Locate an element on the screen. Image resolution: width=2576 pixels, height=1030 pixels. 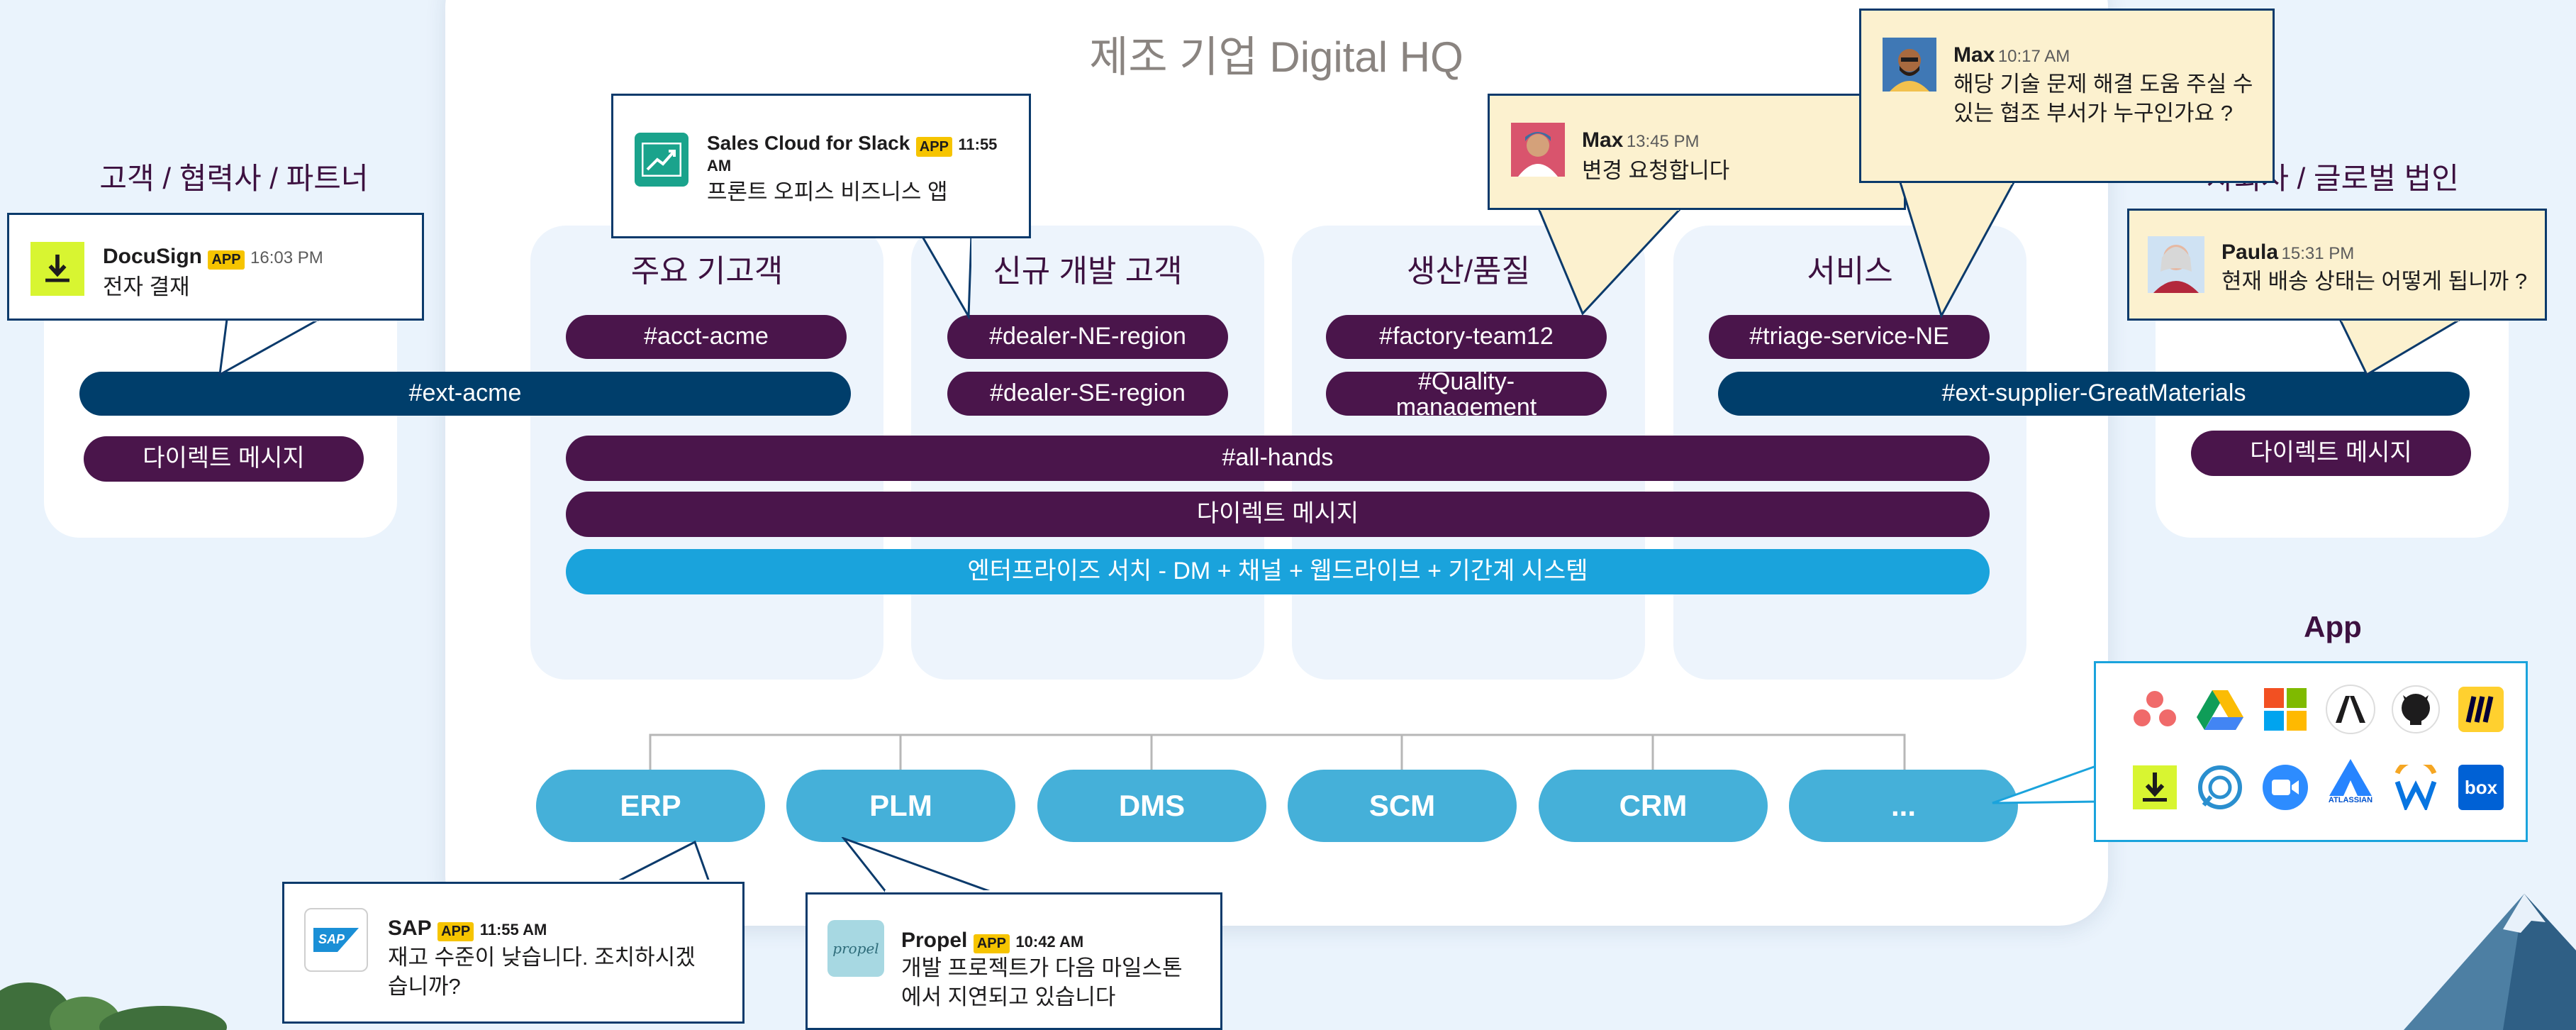
github-icon is located at coordinates (2416, 709).